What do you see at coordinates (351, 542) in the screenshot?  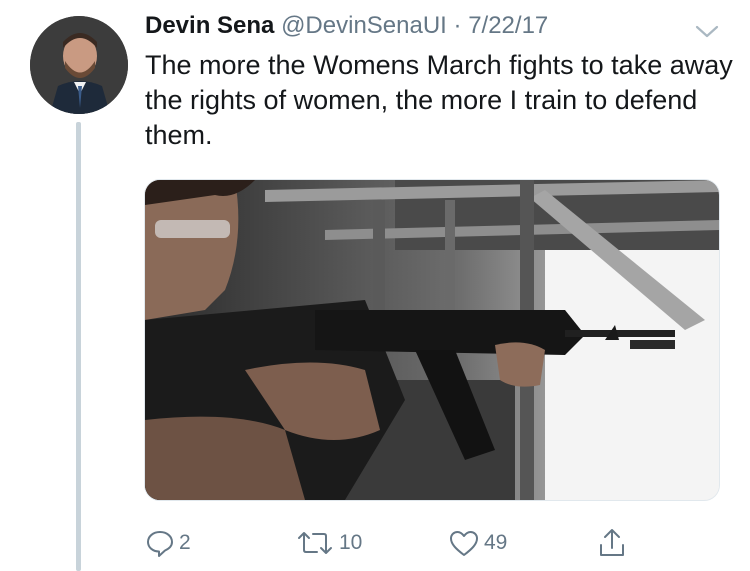 I see `retweet-count: 10` at bounding box center [351, 542].